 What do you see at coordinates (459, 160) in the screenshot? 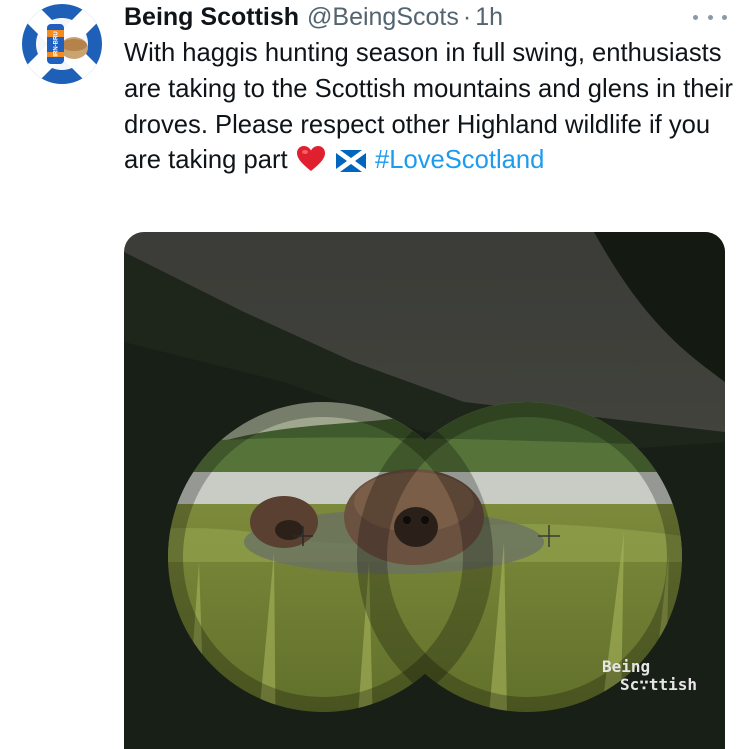
I see `hashtag-link: #LoveScotland` at bounding box center [459, 160].